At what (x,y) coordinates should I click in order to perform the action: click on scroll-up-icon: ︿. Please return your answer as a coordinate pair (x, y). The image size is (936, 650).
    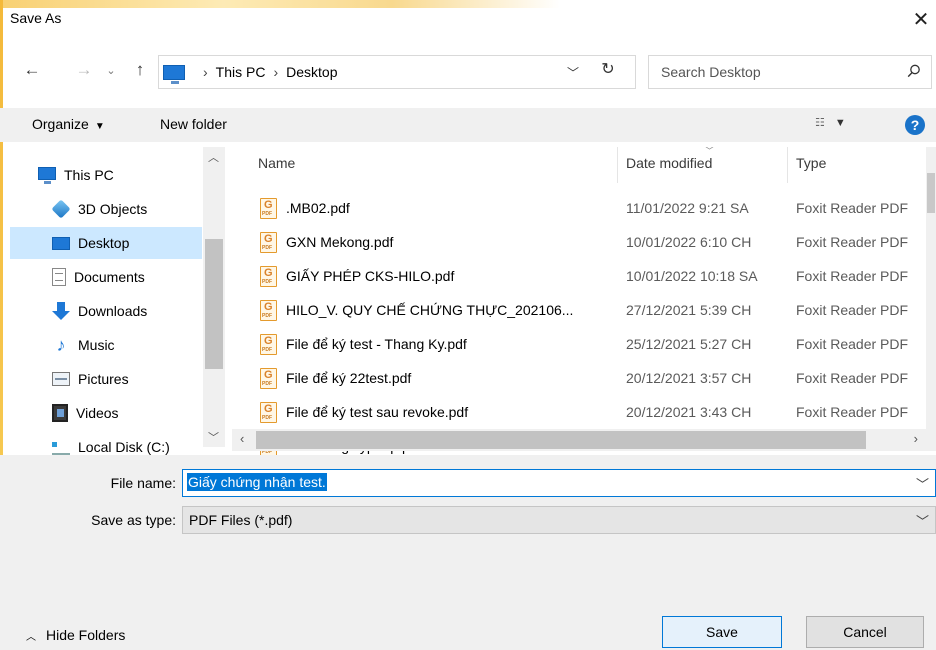
    Looking at the image, I should click on (213, 157).